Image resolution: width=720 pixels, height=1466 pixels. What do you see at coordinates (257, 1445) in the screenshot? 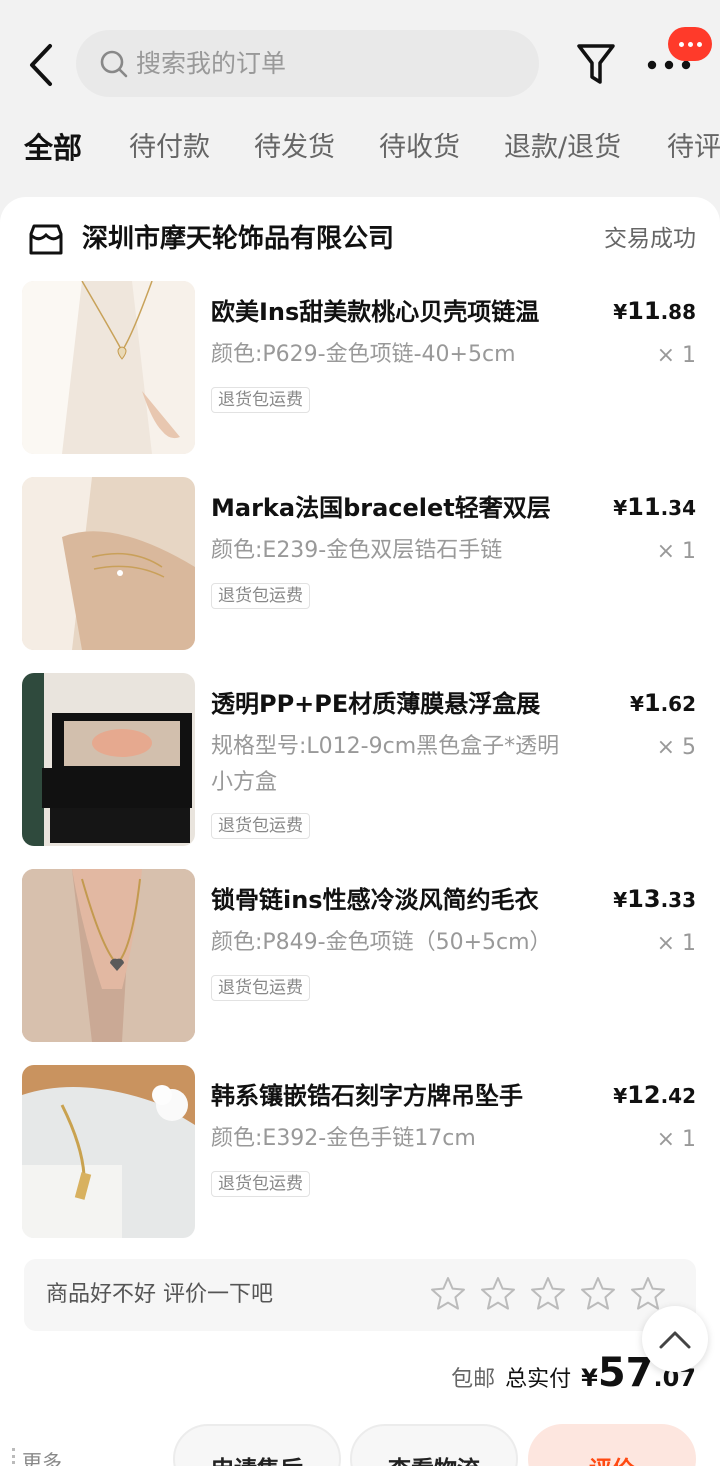
I see `apply-after-sales-button: 申请售后` at bounding box center [257, 1445].